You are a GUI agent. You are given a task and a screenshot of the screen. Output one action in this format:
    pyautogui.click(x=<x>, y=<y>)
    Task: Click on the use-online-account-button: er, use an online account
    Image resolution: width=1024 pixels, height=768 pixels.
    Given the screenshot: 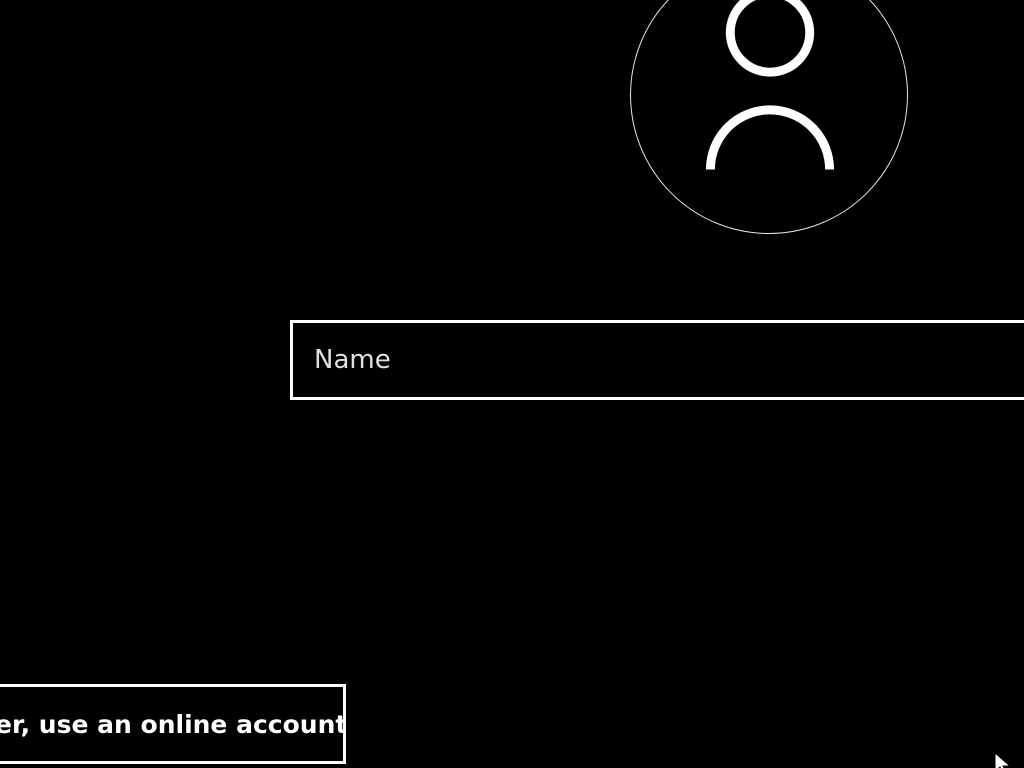 What is the action you would take?
    pyautogui.click(x=173, y=724)
    